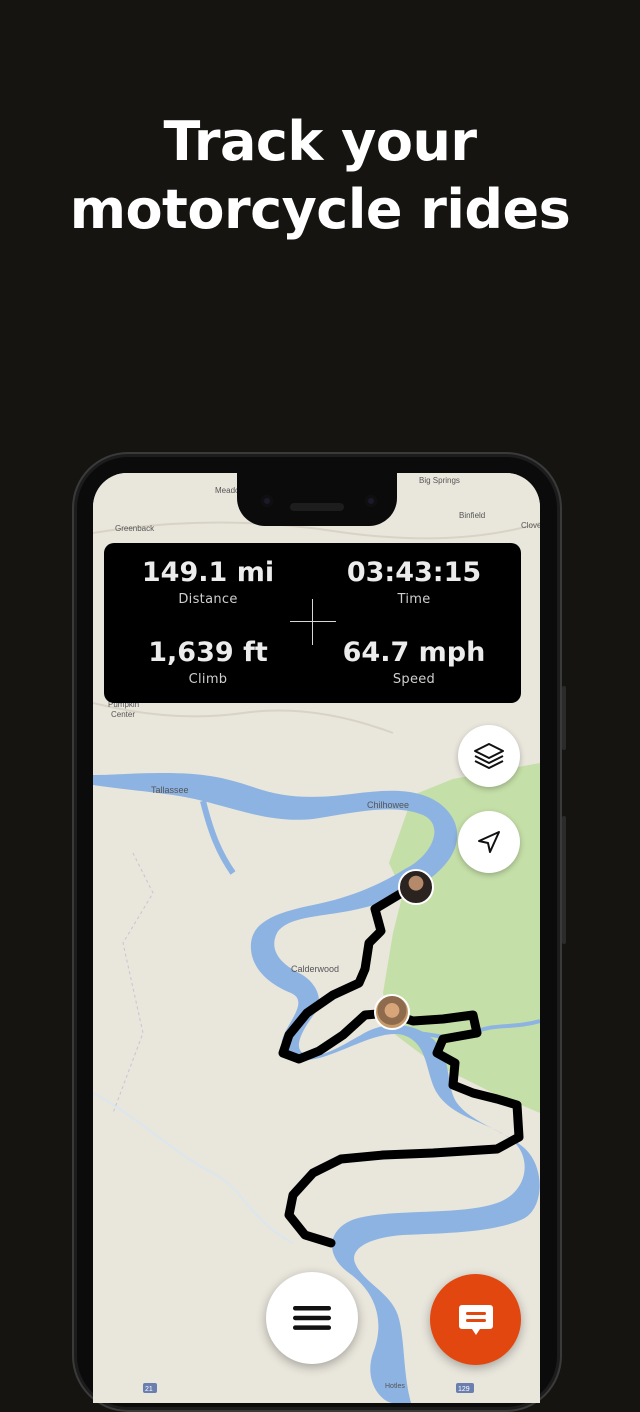 This screenshot has height=1412, width=640. What do you see at coordinates (395, 1386) in the screenshot?
I see `map-label-hotles: Hotles` at bounding box center [395, 1386].